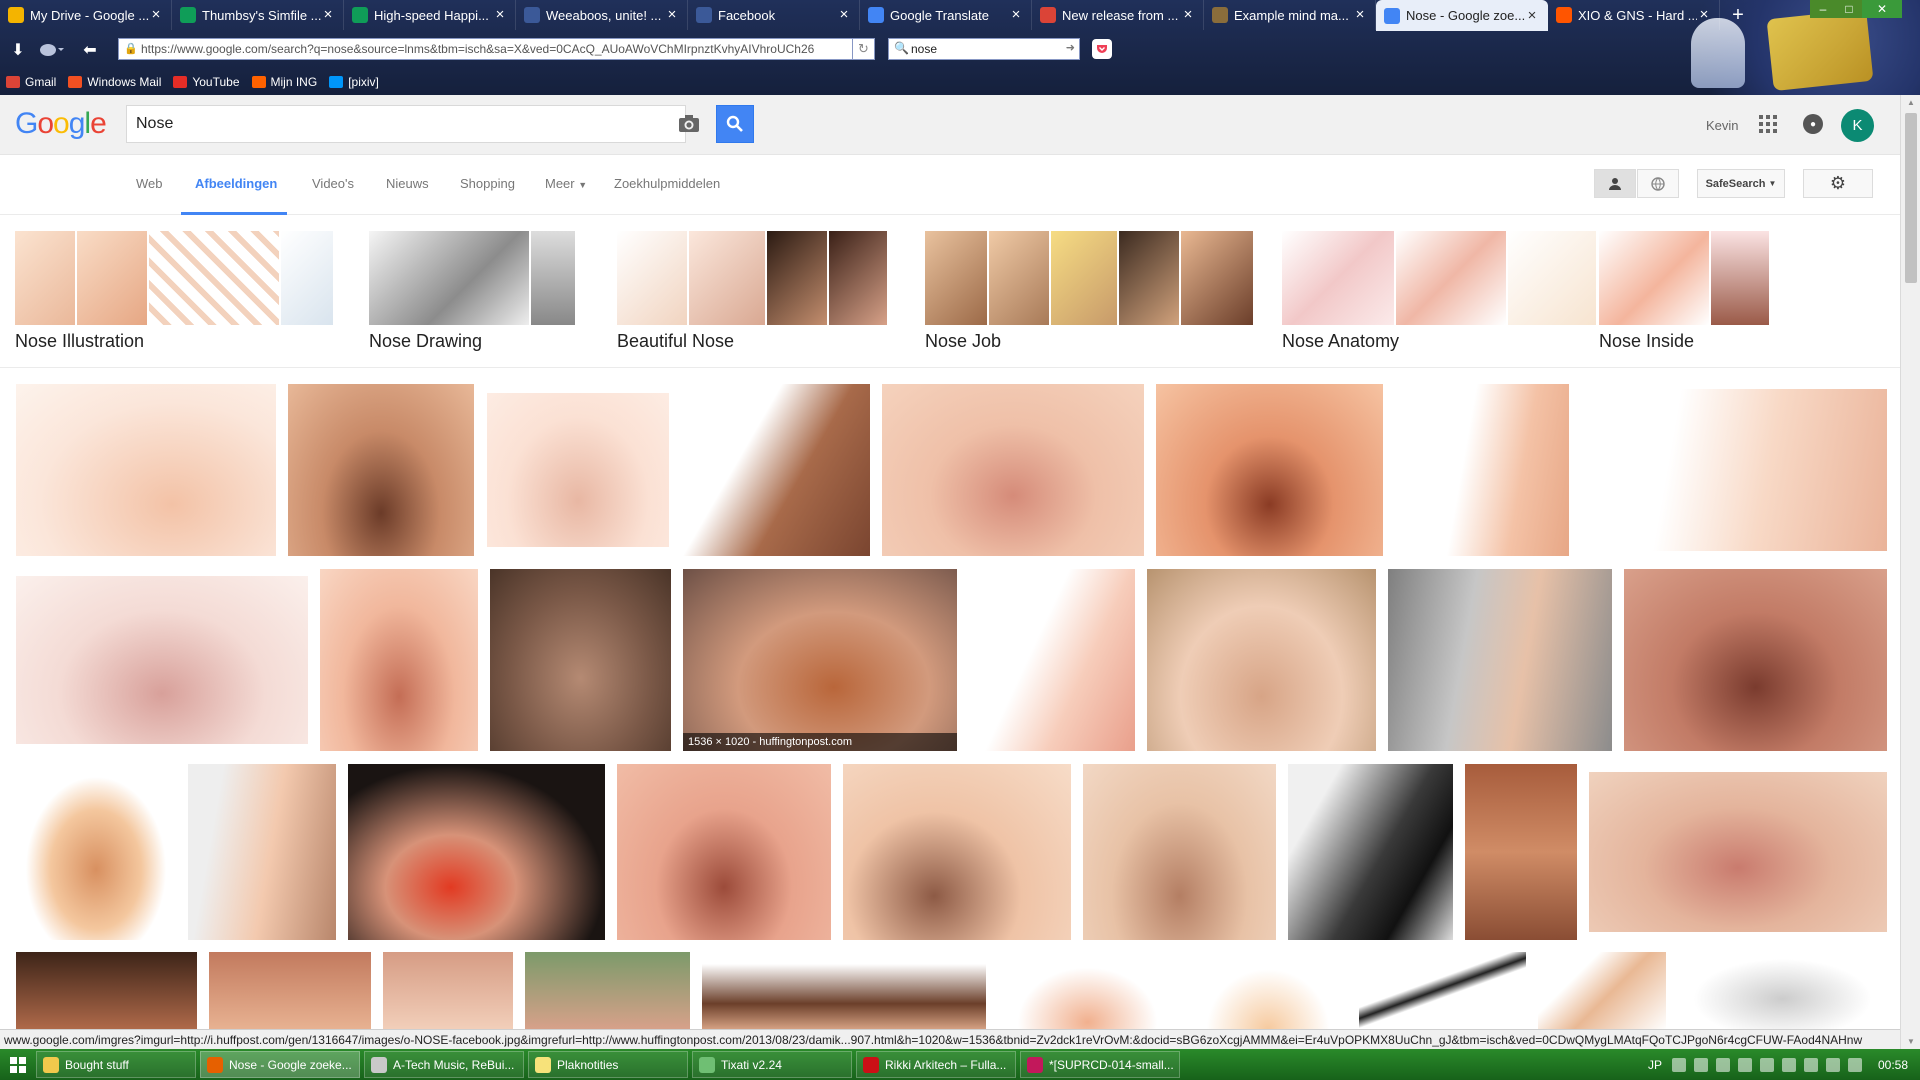  Describe the element at coordinates (51, 50) in the screenshot. I see `extensions-menu-icon` at that location.